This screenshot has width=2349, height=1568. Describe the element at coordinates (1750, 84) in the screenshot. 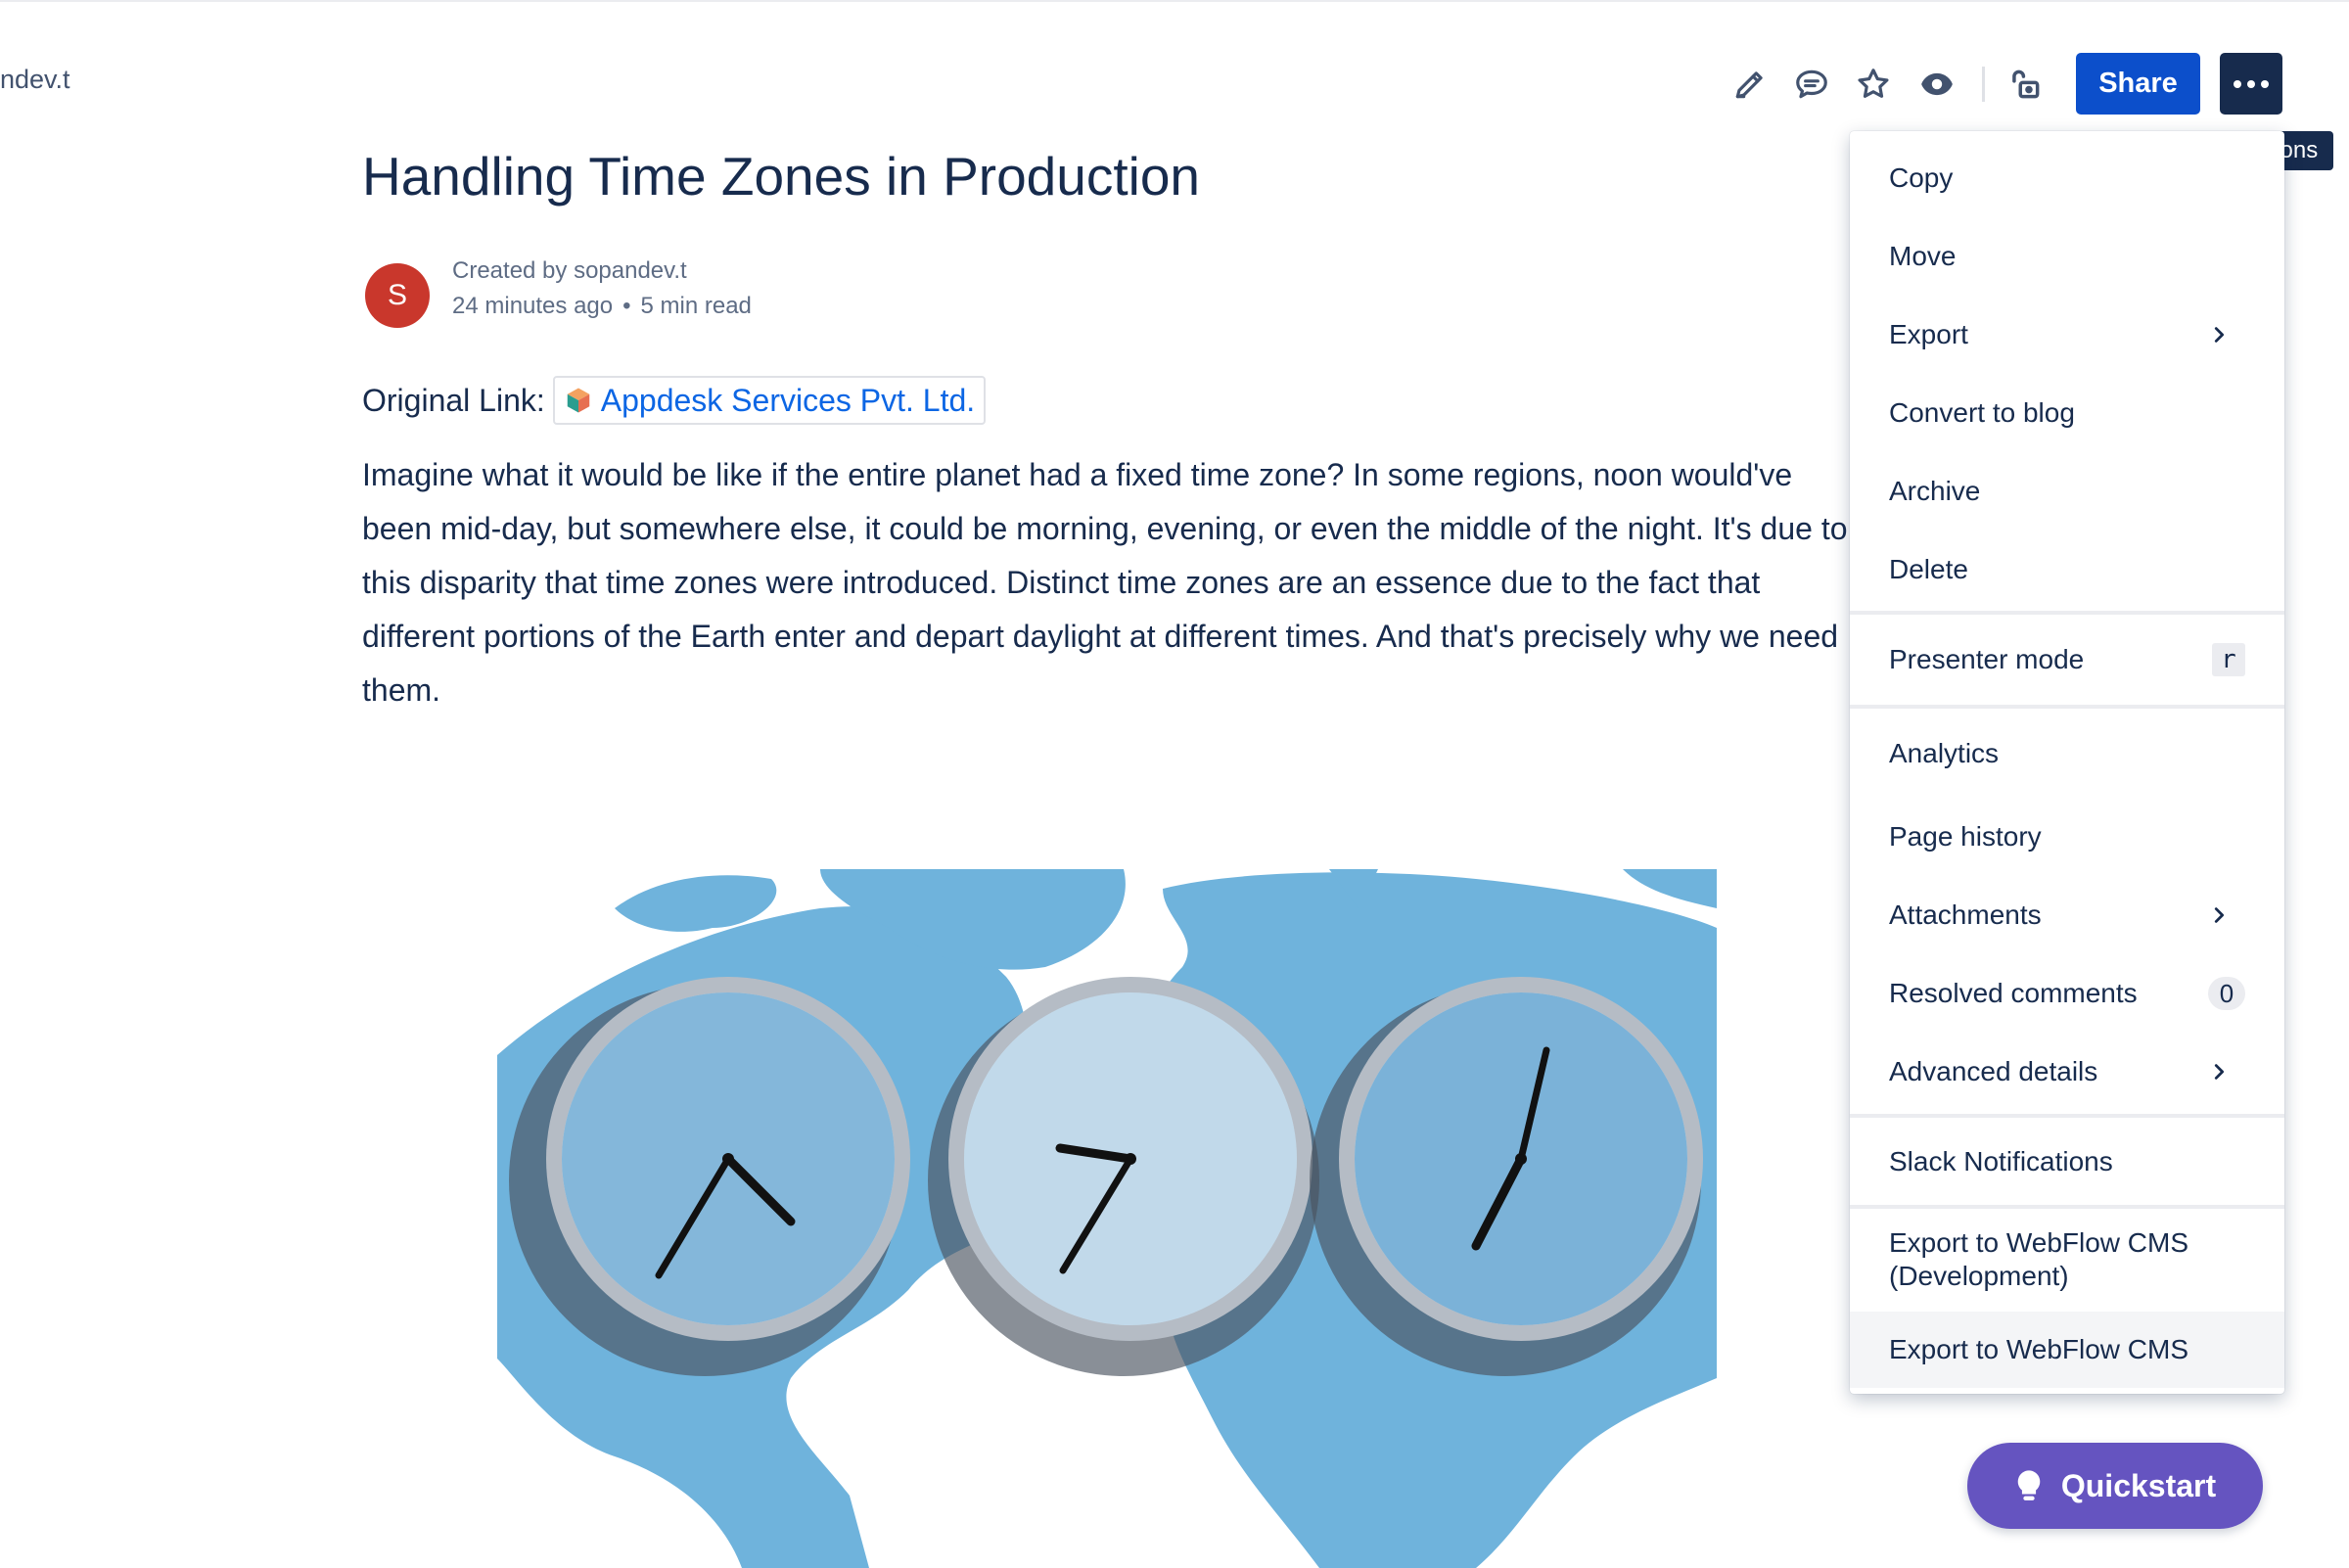

I see `edit-icon` at that location.